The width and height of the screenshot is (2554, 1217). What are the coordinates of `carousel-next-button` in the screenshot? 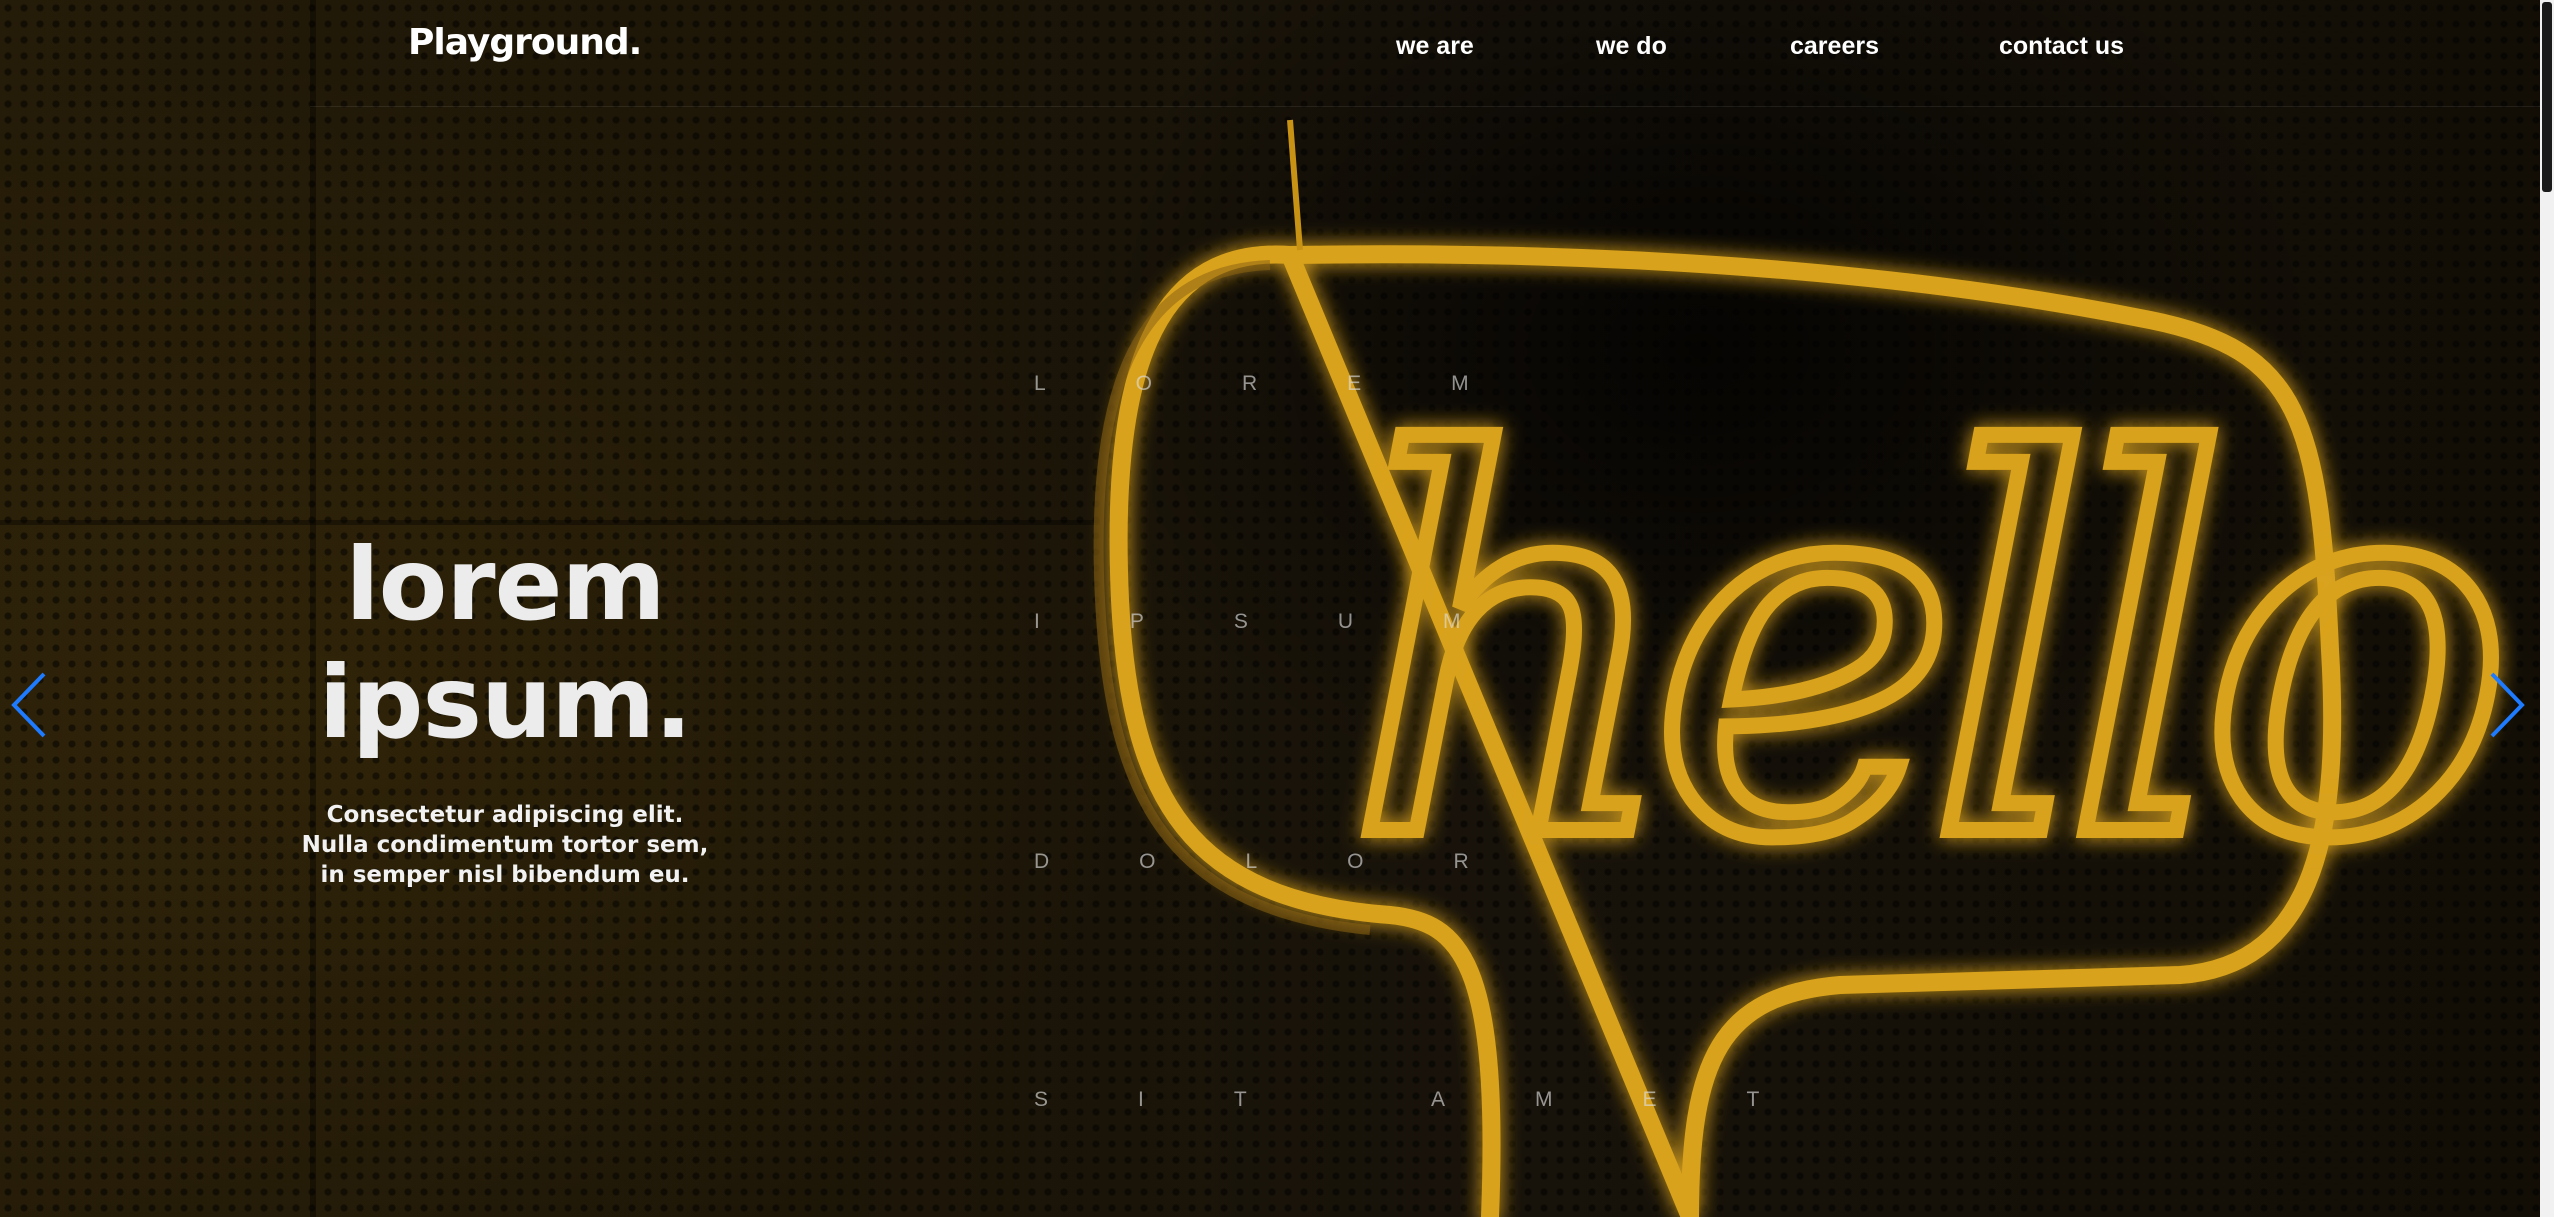 It's located at (2506, 705).